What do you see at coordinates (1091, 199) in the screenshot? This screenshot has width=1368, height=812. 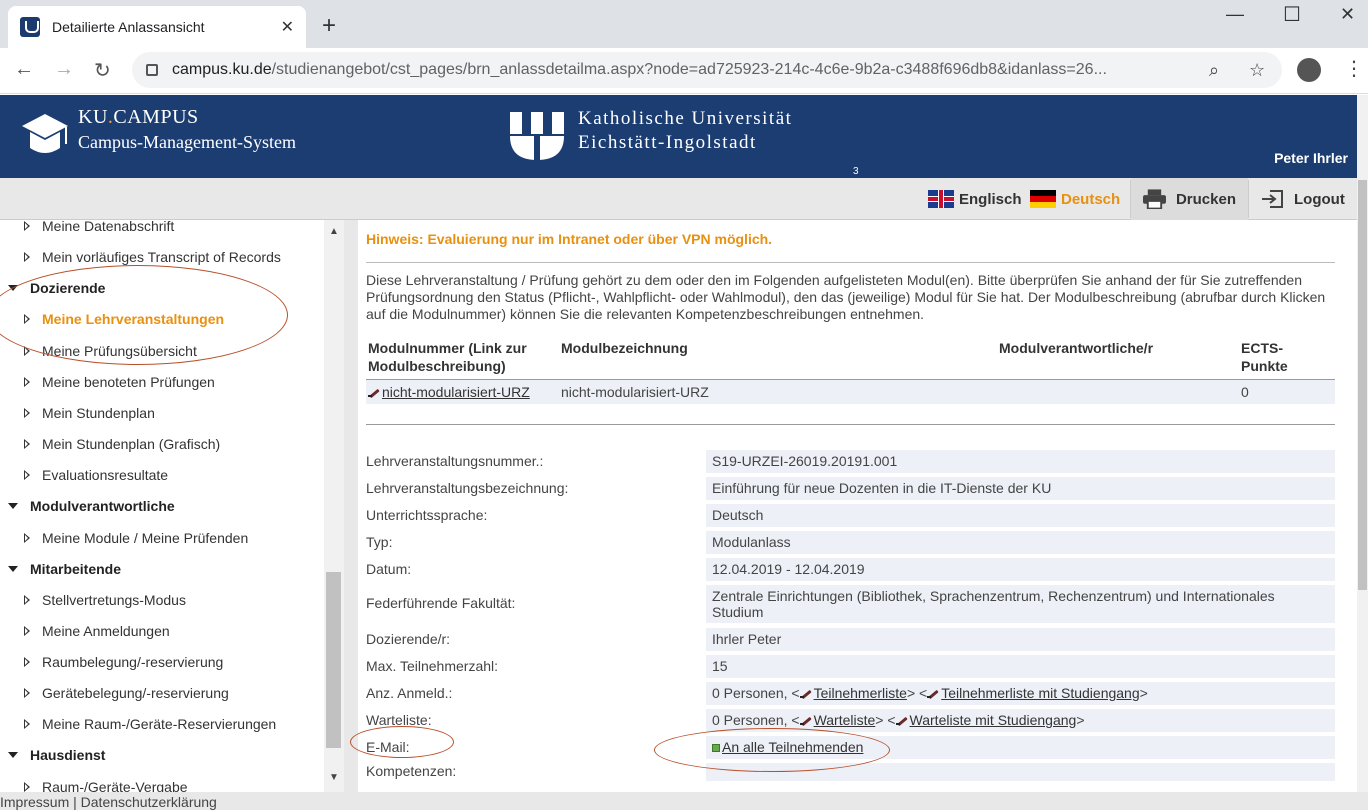 I see `lang-german-label: Deutsch` at bounding box center [1091, 199].